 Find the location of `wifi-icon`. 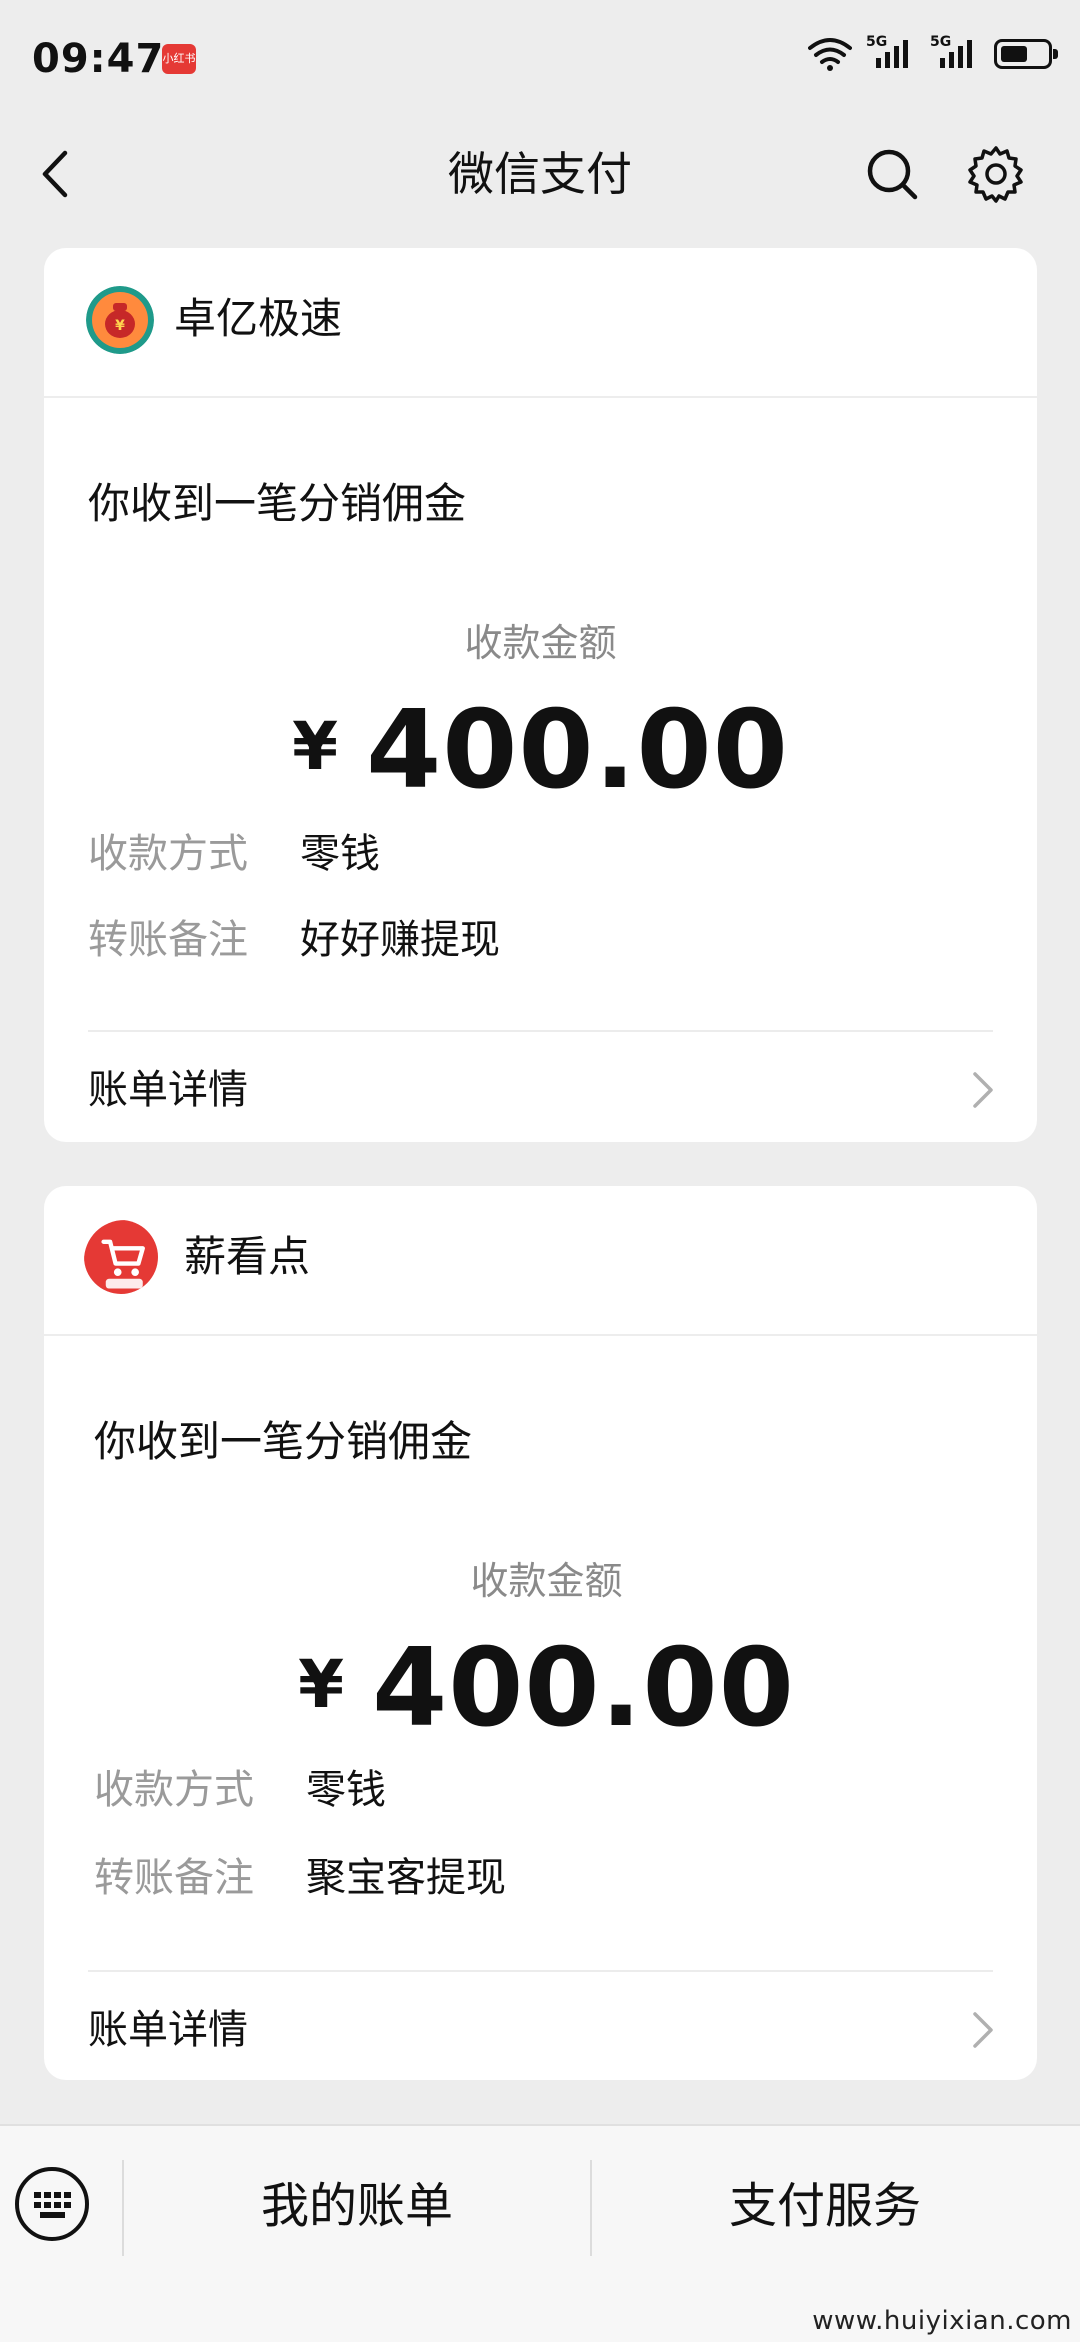

wifi-icon is located at coordinates (830, 54).